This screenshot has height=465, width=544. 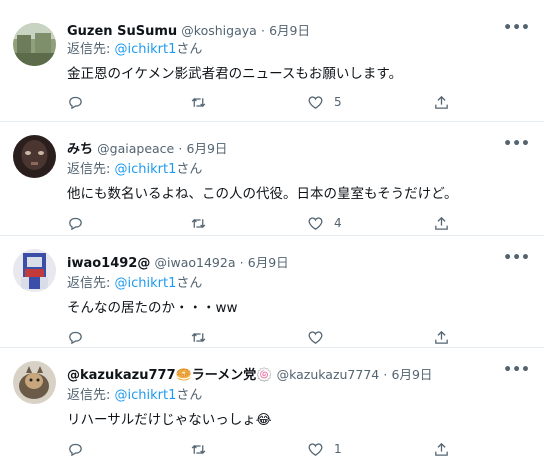 I want to click on user-handle: @gaiapeace, so click(x=135, y=148).